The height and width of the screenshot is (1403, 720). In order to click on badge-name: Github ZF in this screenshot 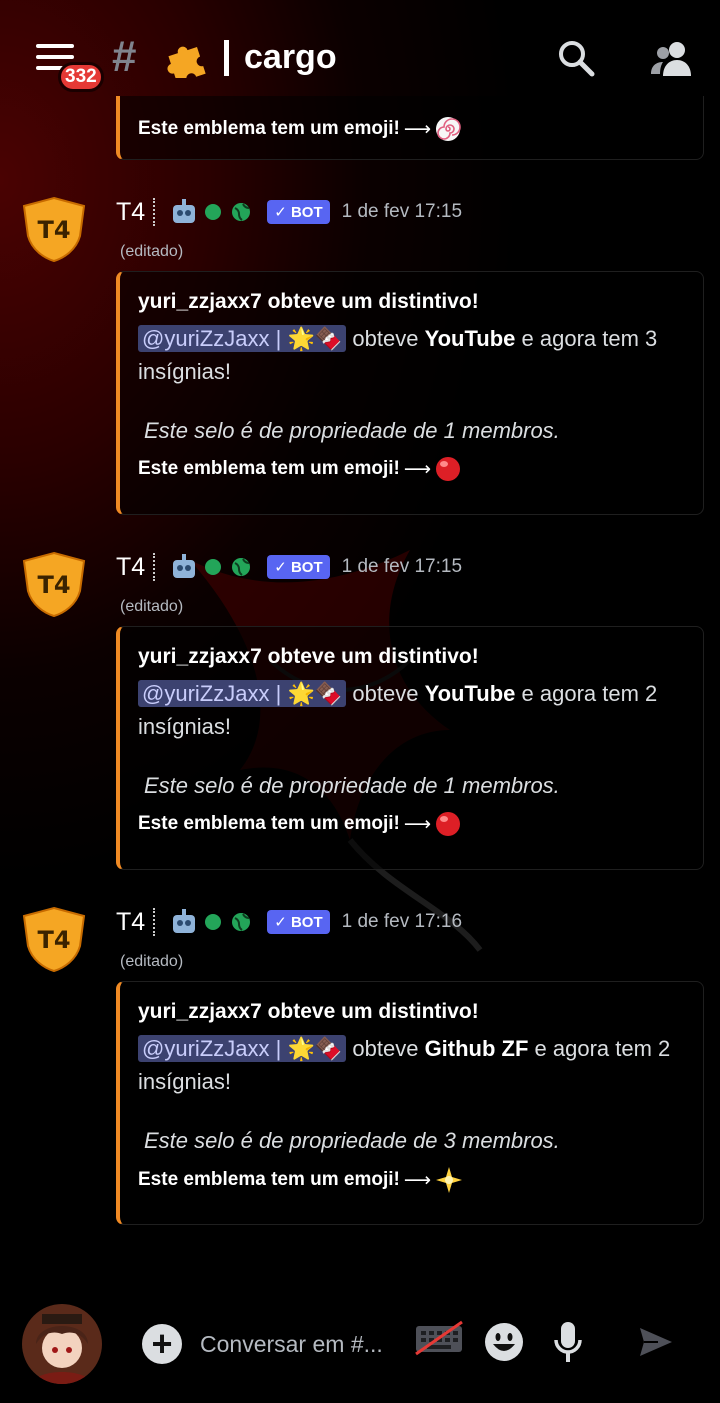, I will do `click(476, 1048)`.